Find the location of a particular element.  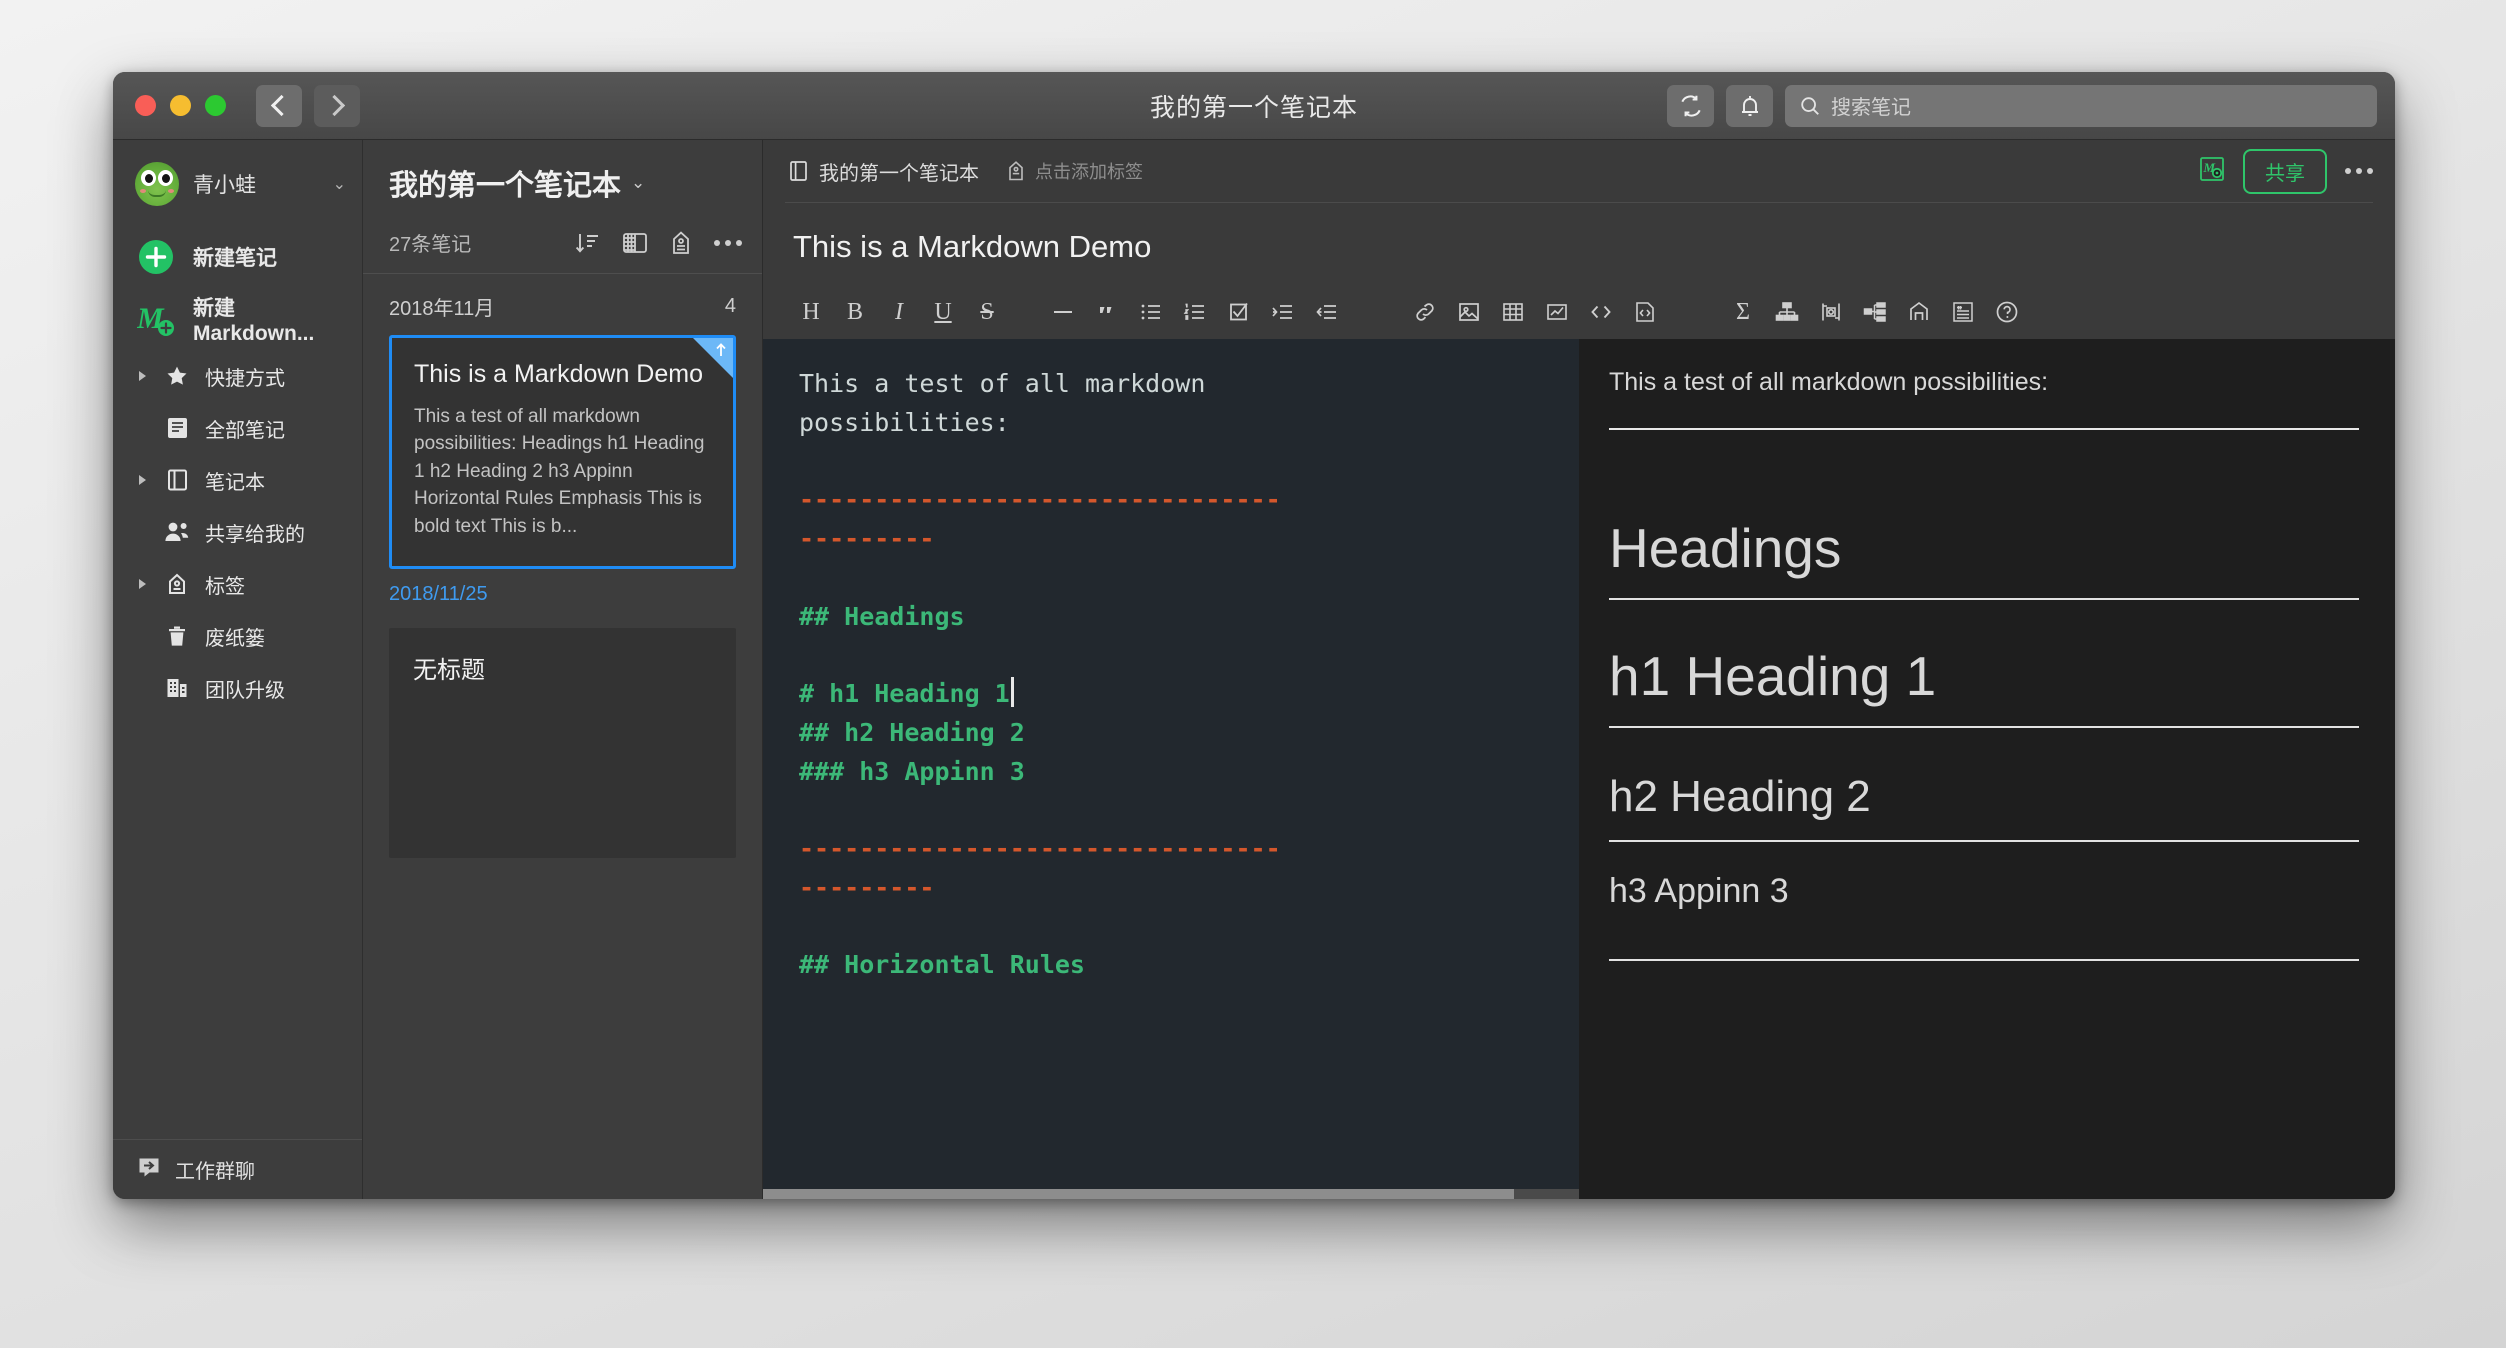

search-icon is located at coordinates (1810, 105).